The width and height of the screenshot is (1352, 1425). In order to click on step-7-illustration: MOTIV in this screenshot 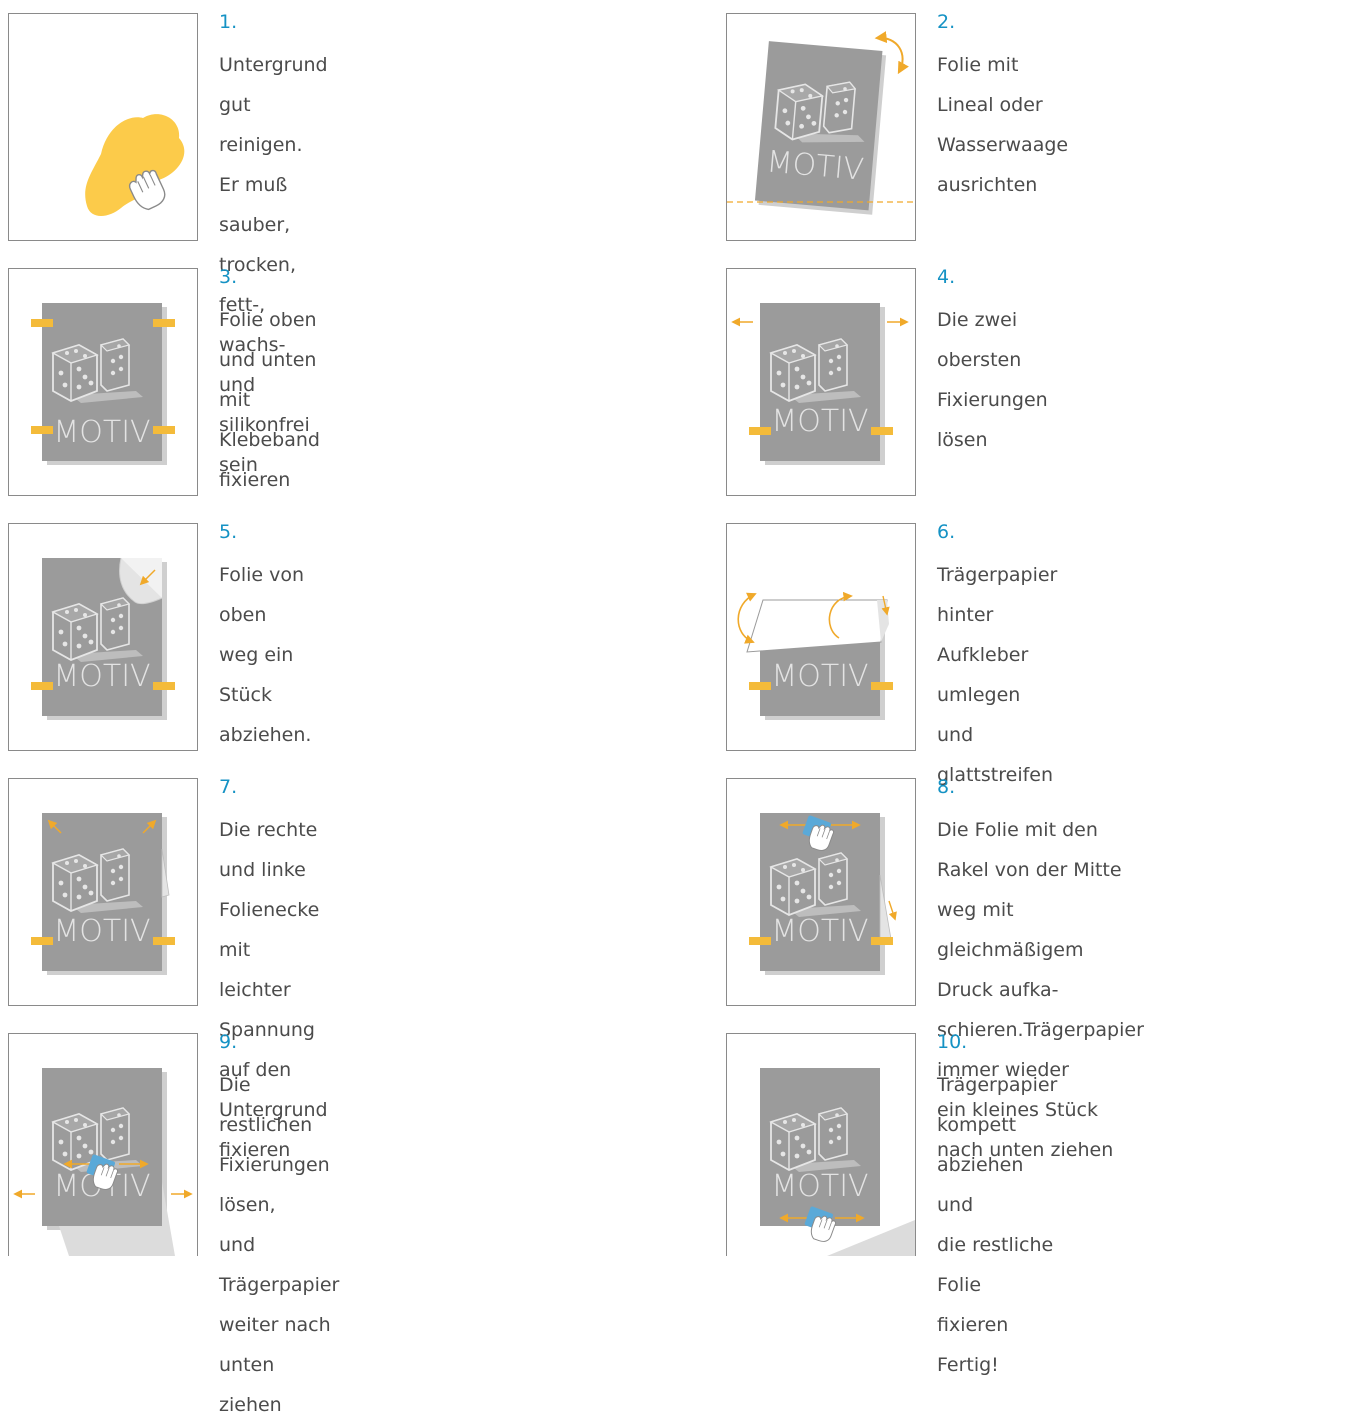, I will do `click(103, 892)`.